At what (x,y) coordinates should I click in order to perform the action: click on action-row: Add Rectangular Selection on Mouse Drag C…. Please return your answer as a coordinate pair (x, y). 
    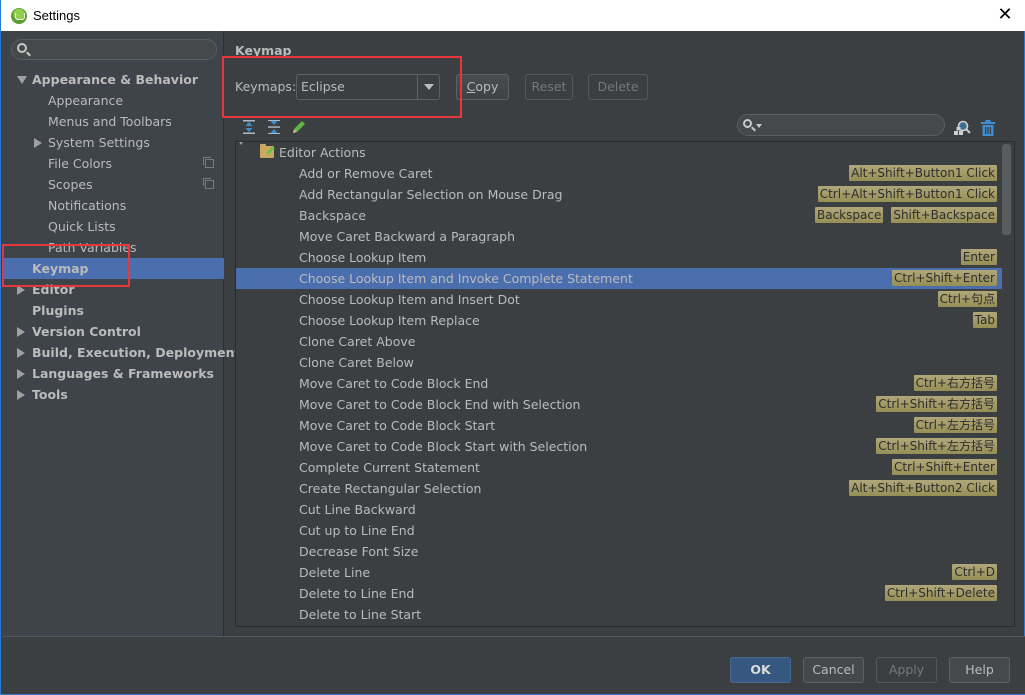
    Looking at the image, I should click on (619, 194).